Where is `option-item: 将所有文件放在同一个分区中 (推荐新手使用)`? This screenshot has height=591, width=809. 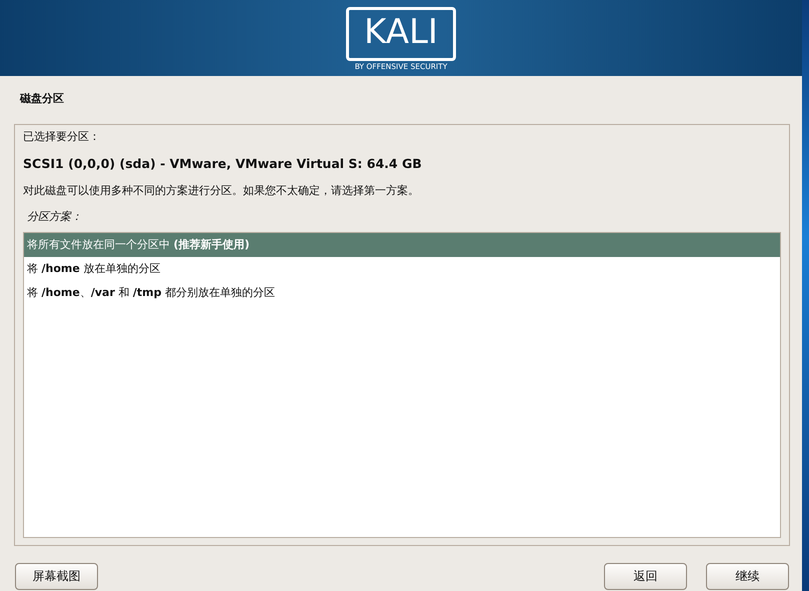 option-item: 将所有文件放在同一个分区中 (推荐新手使用) is located at coordinates (402, 245).